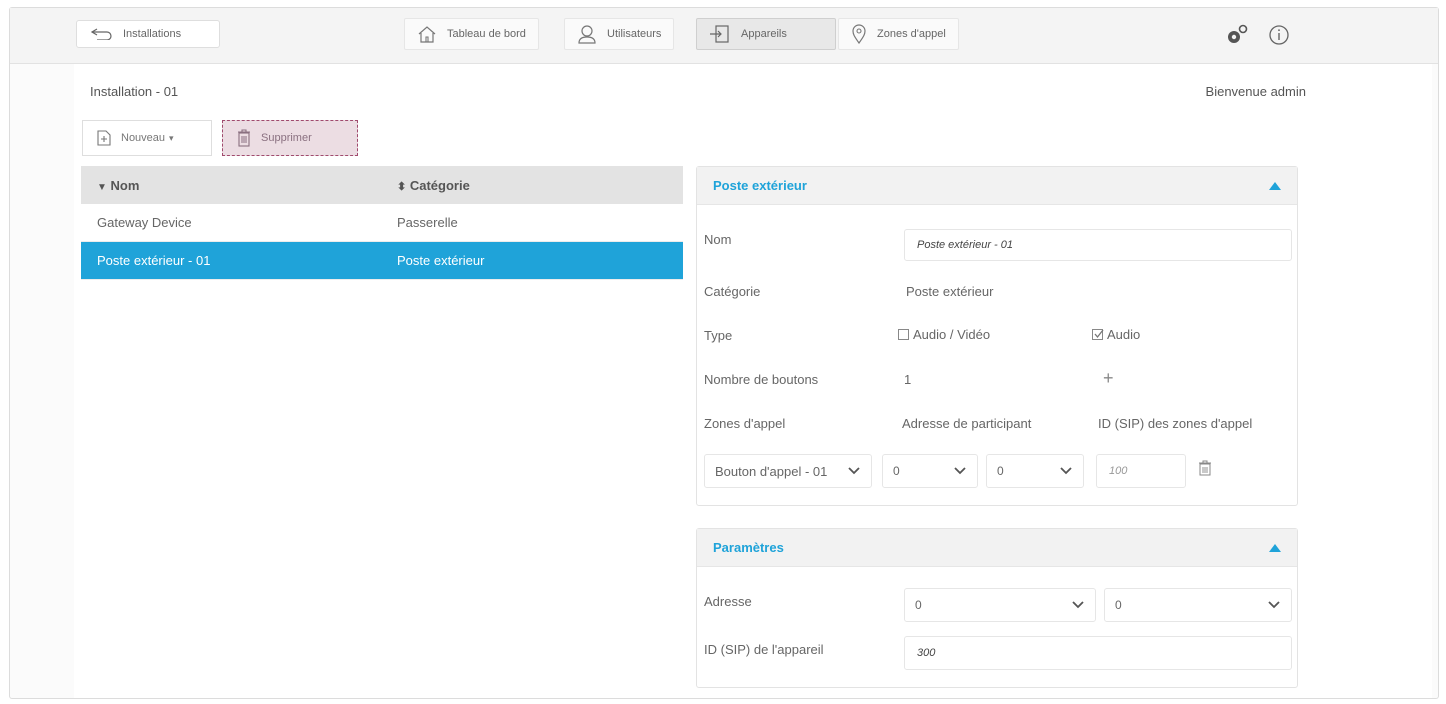 The height and width of the screenshot is (704, 1446). Describe the element at coordinates (952, 334) in the screenshot. I see `type-audio-video-label: Audio / Vidéo` at that location.